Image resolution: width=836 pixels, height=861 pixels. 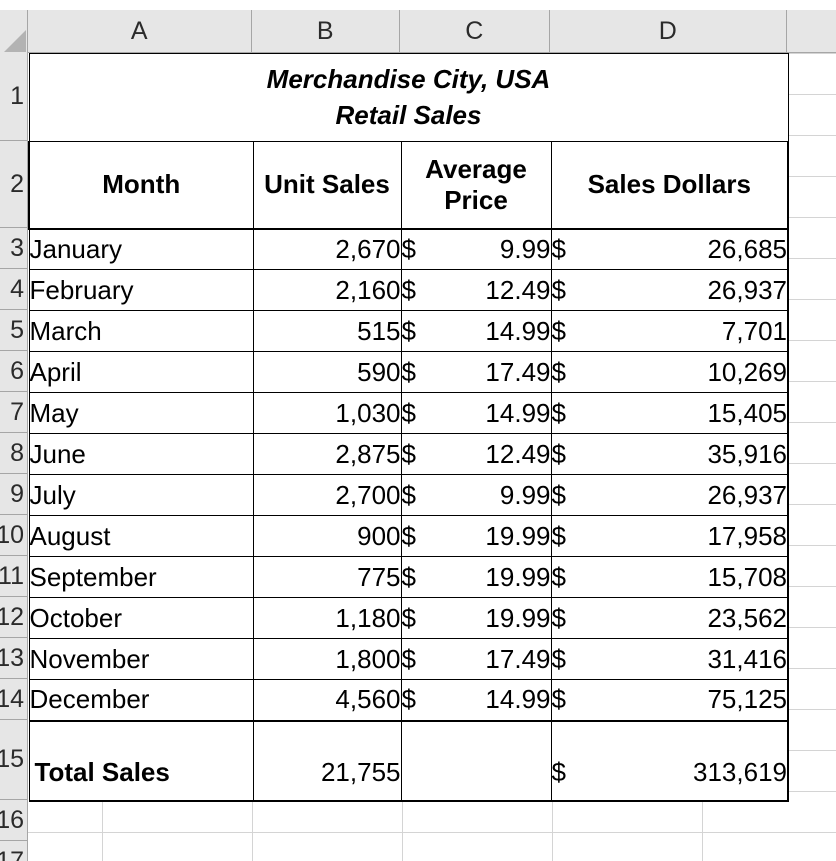 I want to click on column-header-bar: A B C D, so click(x=418, y=31).